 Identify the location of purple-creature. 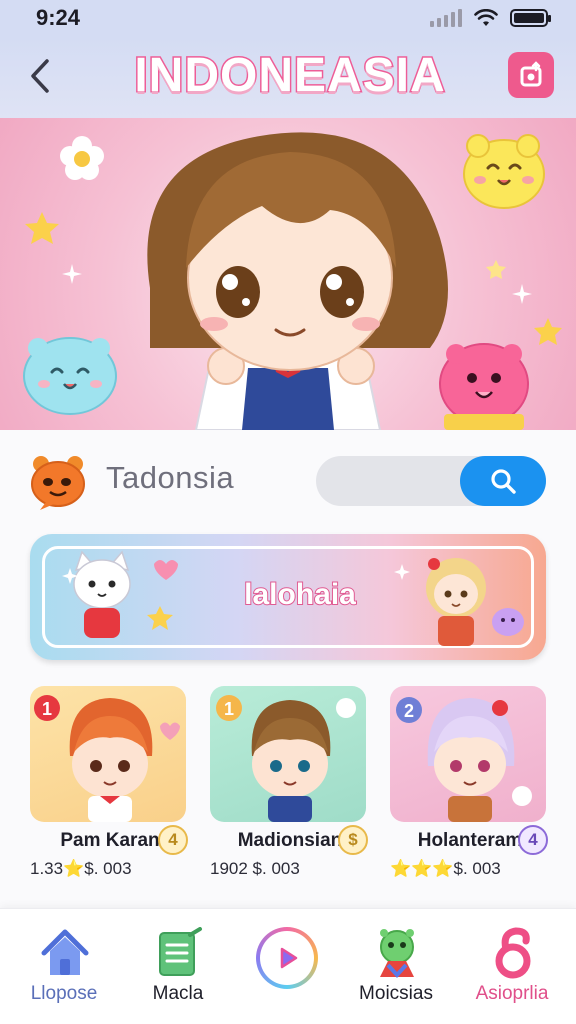
(508, 622).